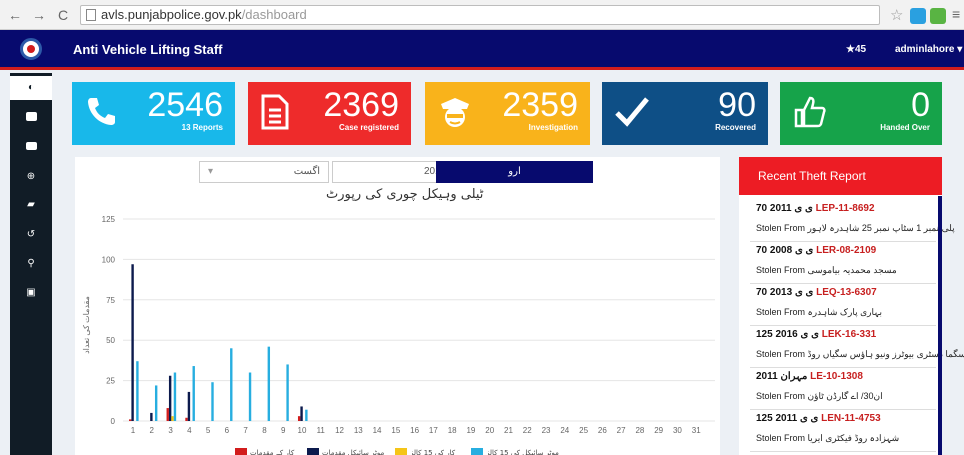 The image size is (964, 455). Describe the element at coordinates (658, 430) in the screenshot. I see `x-tick-label: 29` at that location.